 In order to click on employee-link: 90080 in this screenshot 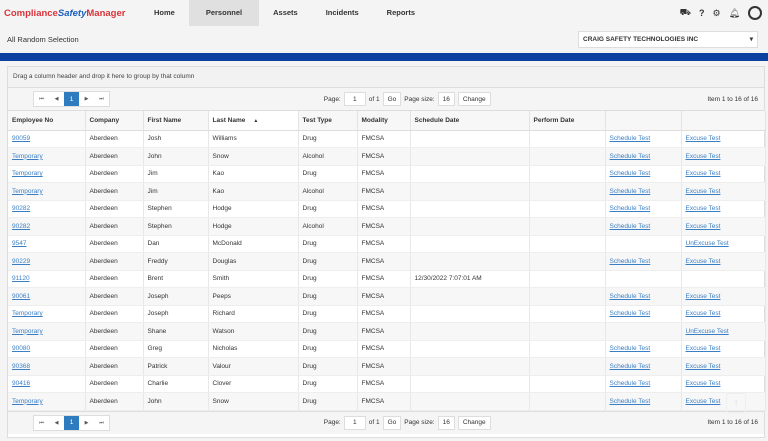, I will do `click(21, 348)`.